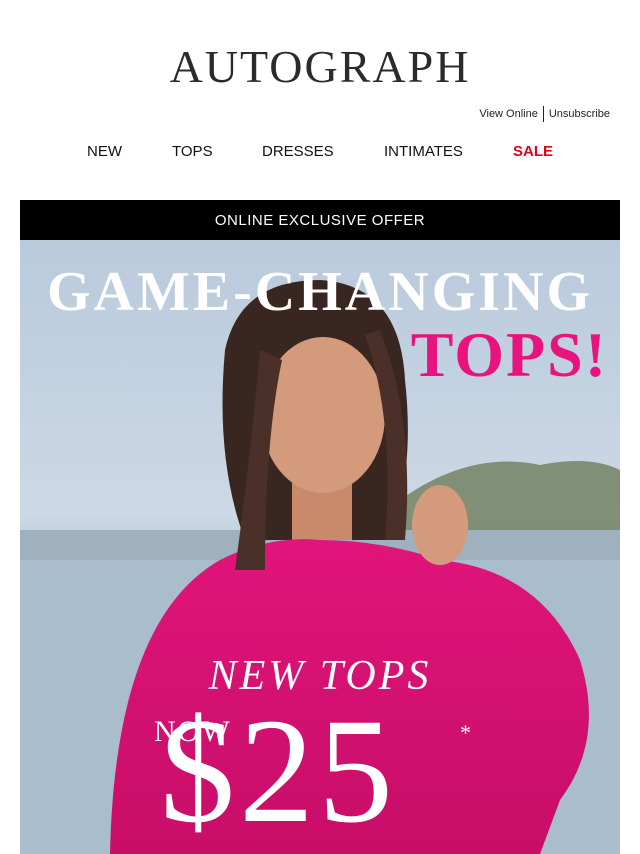  What do you see at coordinates (298, 151) in the screenshot?
I see `nav-item-dresses: DRESSES` at bounding box center [298, 151].